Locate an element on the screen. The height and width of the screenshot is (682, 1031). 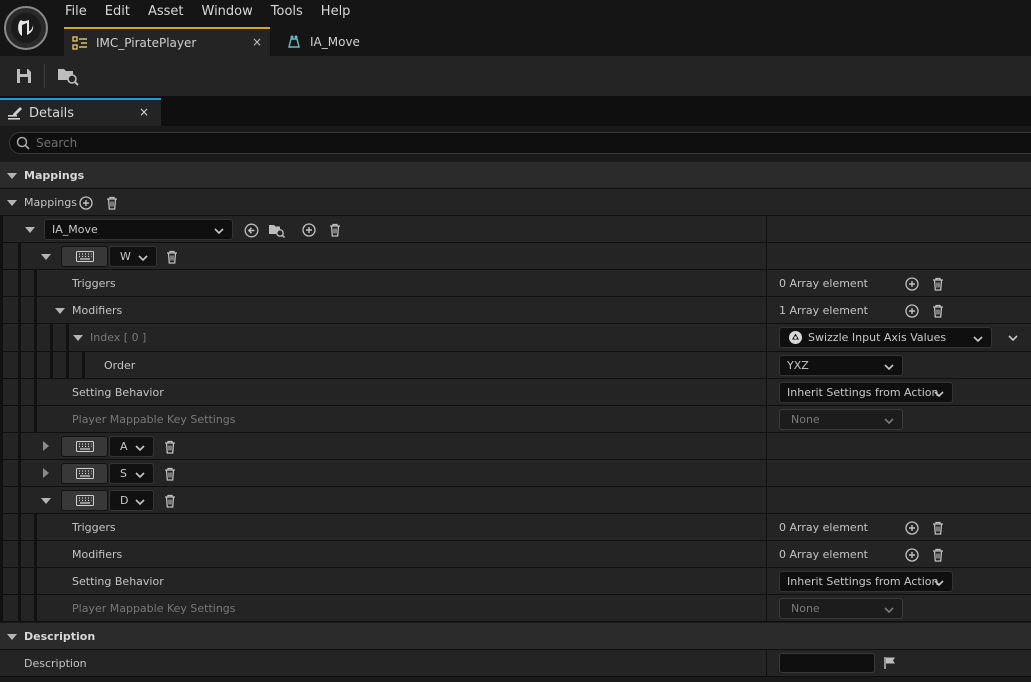
tab-imc-pirateplayer: IMC_PiratePlayer × is located at coordinates (167, 41).